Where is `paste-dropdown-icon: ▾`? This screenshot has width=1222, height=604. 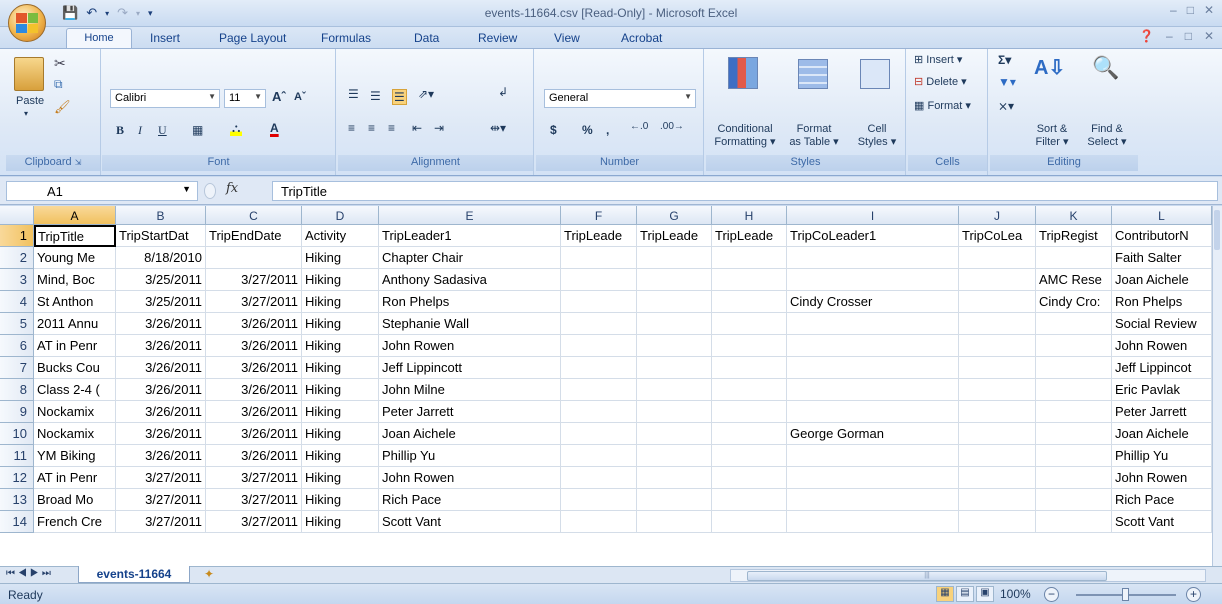
paste-dropdown-icon: ▾ is located at coordinates (26, 113).